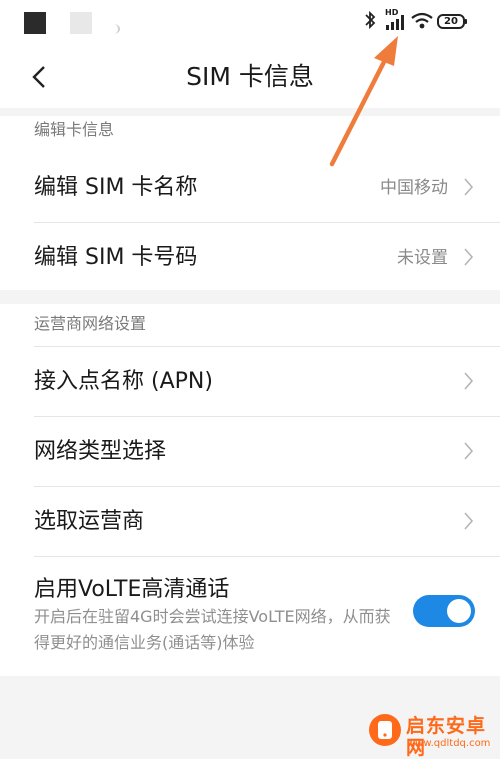 This screenshot has width=500, height=759. What do you see at coordinates (74, 129) in the screenshot?
I see `section-title: 编辑卡信息` at bounding box center [74, 129].